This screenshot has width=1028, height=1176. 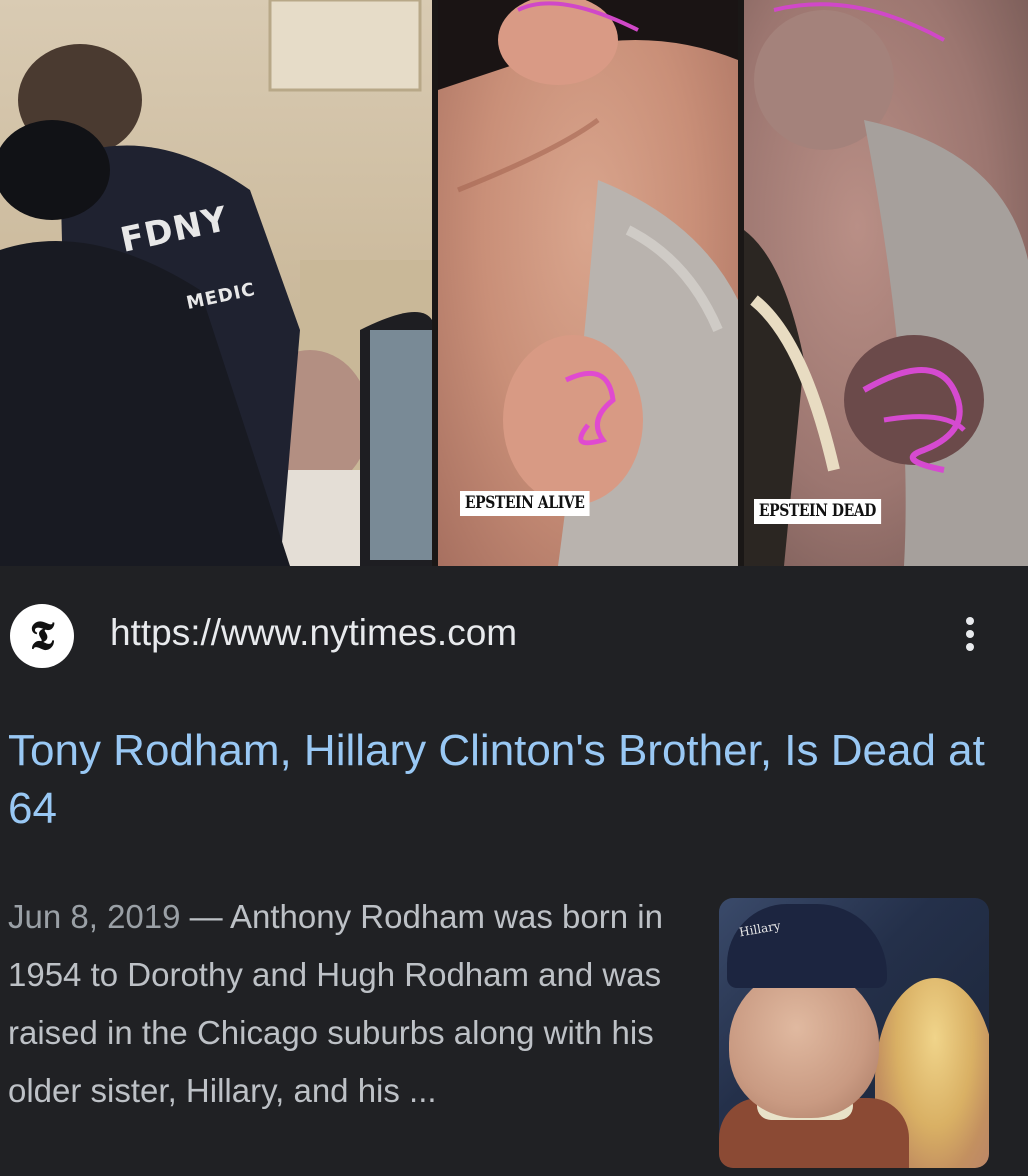 I want to click on epstein-alive-label: EPSTEIN ALIVE, so click(x=525, y=503).